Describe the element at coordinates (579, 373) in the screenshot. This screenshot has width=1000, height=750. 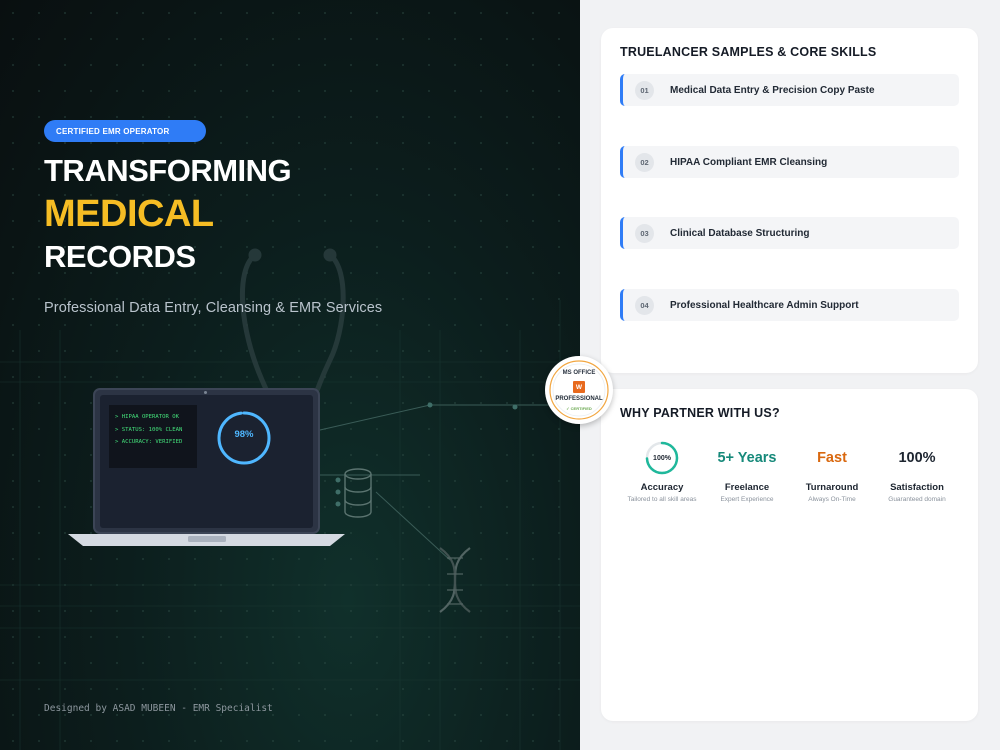
I see `seal-top-text: MS OFFICE` at that location.